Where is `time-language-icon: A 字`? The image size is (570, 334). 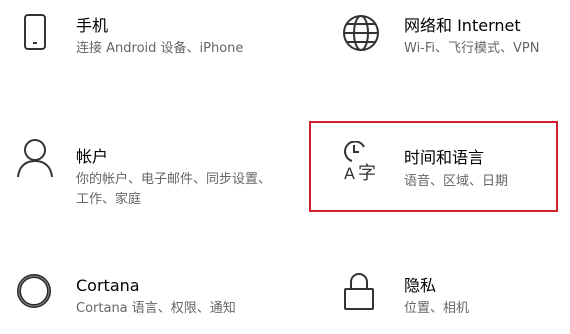
time-language-icon: A 字 is located at coordinates (364, 164).